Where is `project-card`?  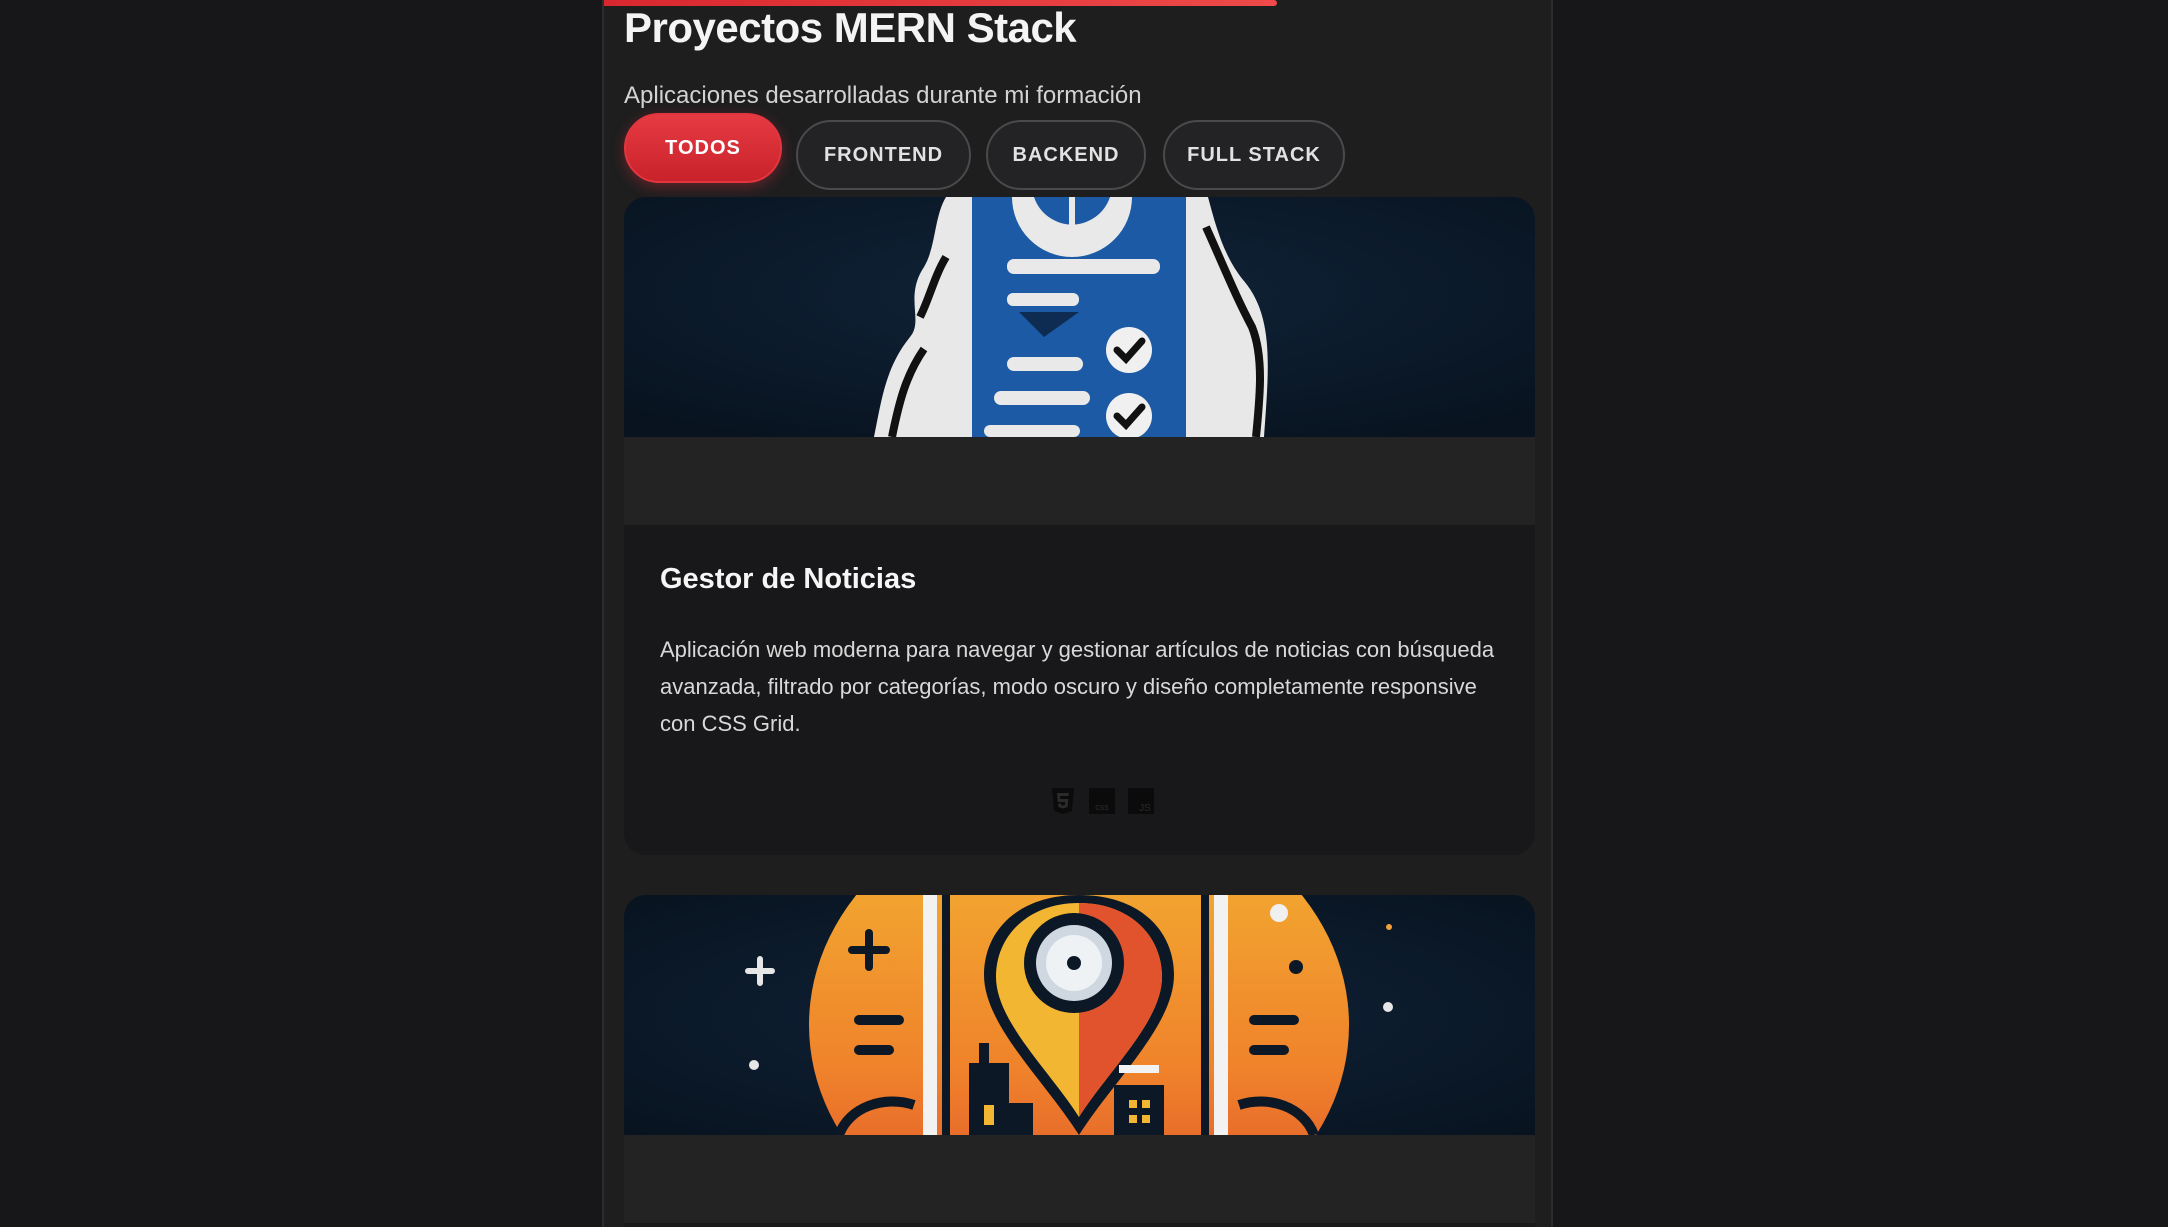
project-card is located at coordinates (1079, 1061).